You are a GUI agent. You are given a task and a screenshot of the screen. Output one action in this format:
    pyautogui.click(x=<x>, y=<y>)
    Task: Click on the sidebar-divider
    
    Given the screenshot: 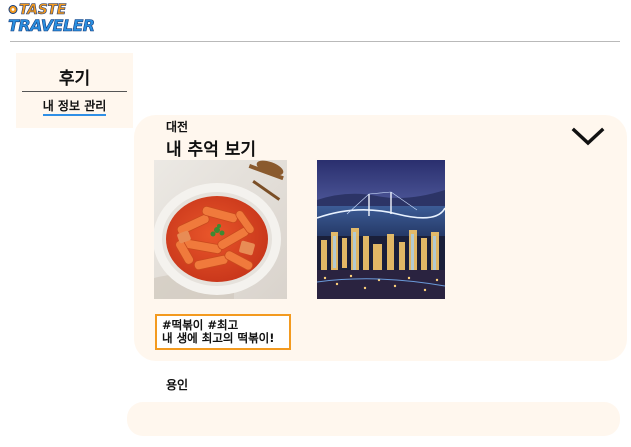 What is the action you would take?
    pyautogui.click(x=74, y=91)
    